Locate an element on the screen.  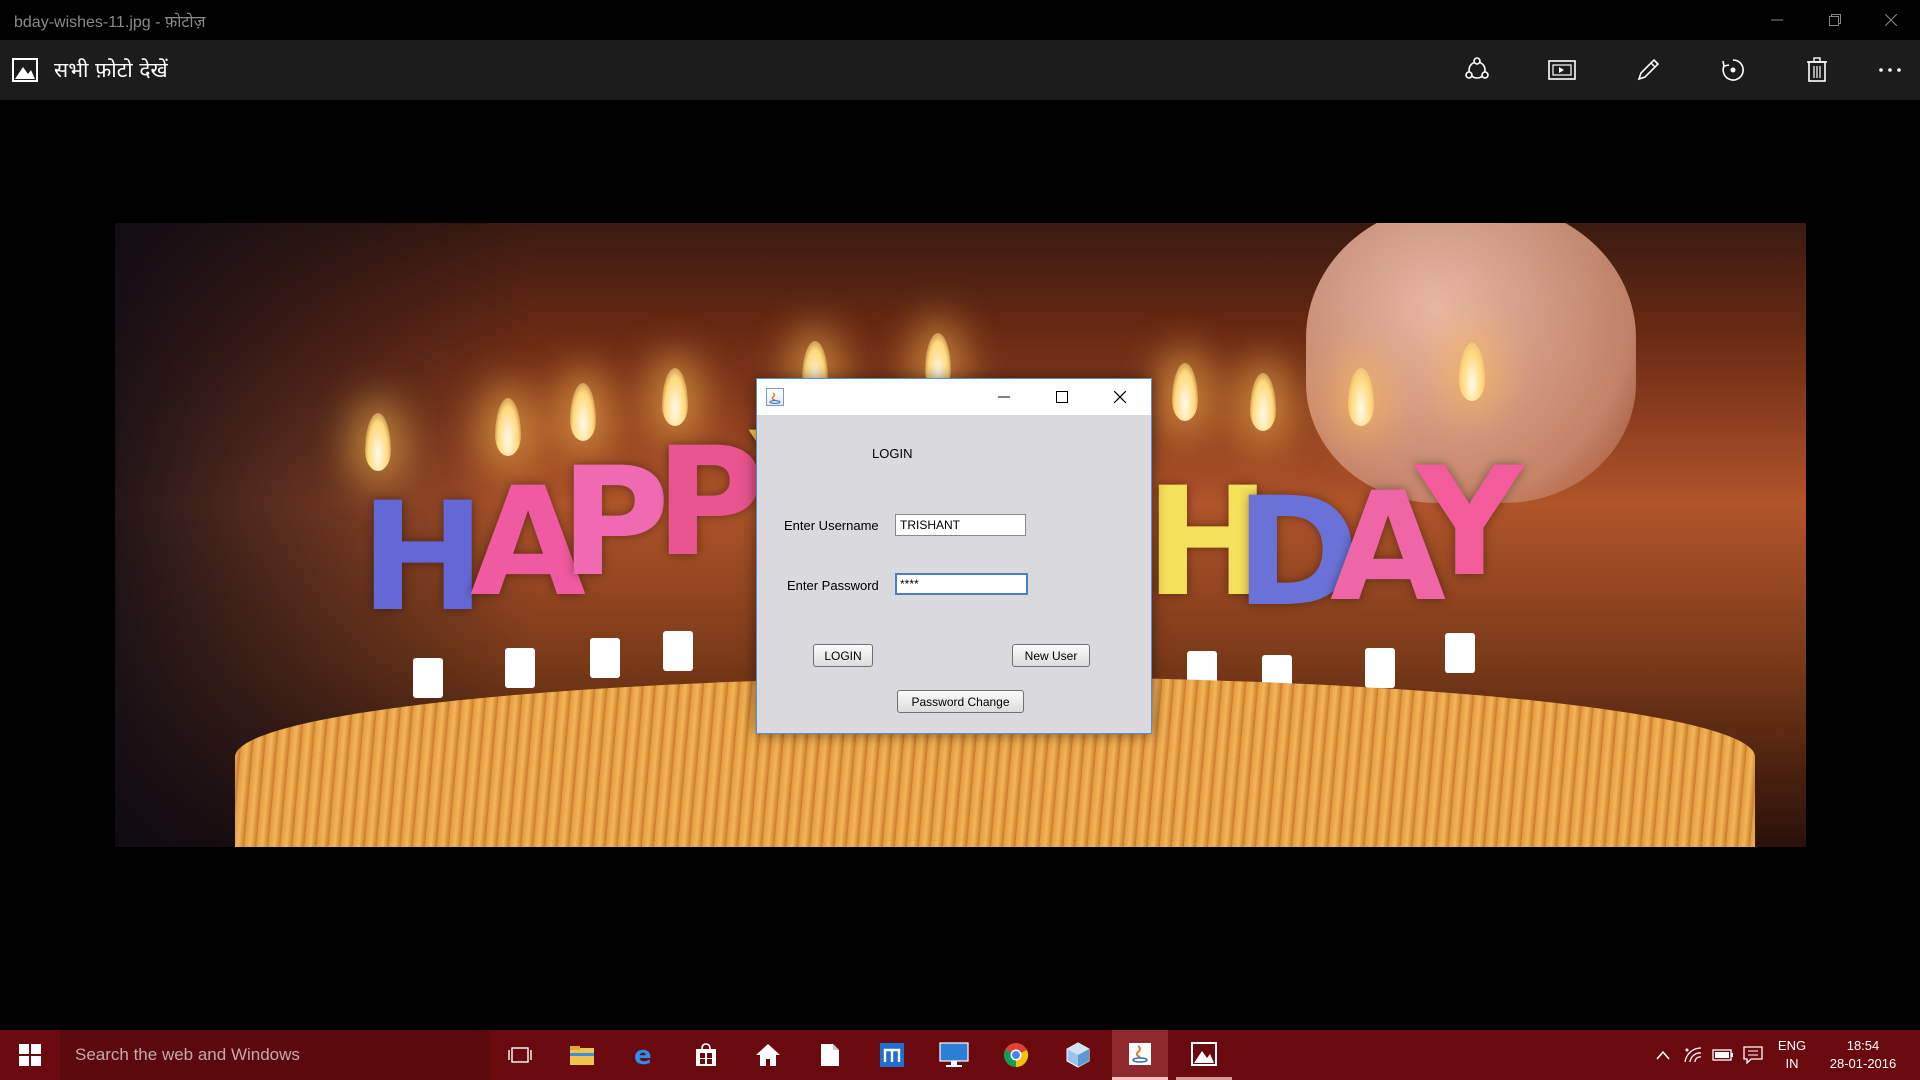
password-field: **** is located at coordinates (961, 584).